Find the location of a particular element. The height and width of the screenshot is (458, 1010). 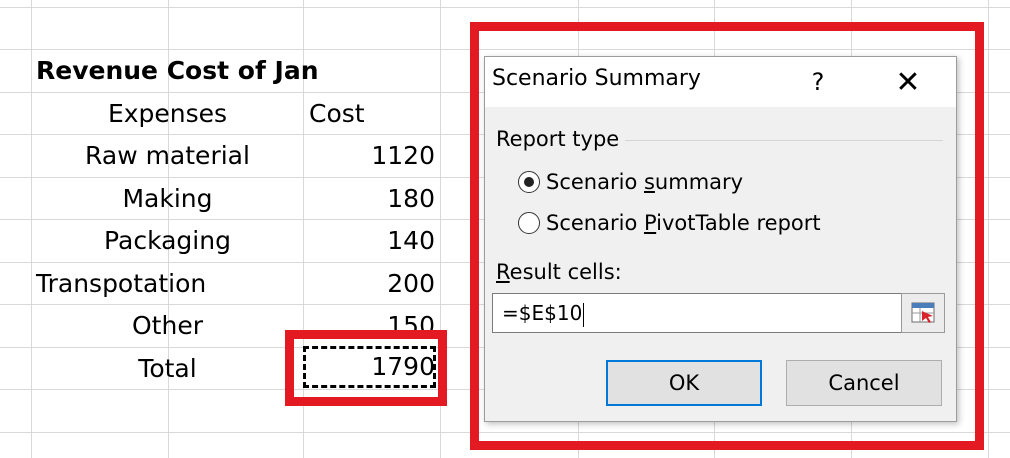

header-cost: Cost is located at coordinates (337, 114).